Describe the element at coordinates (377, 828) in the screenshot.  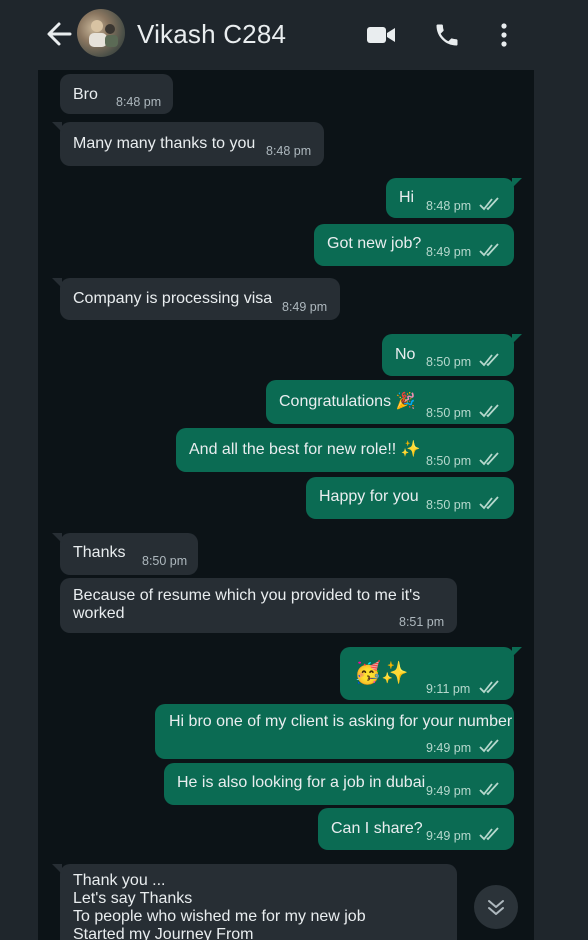
I see `message-text: Can I share?` at that location.